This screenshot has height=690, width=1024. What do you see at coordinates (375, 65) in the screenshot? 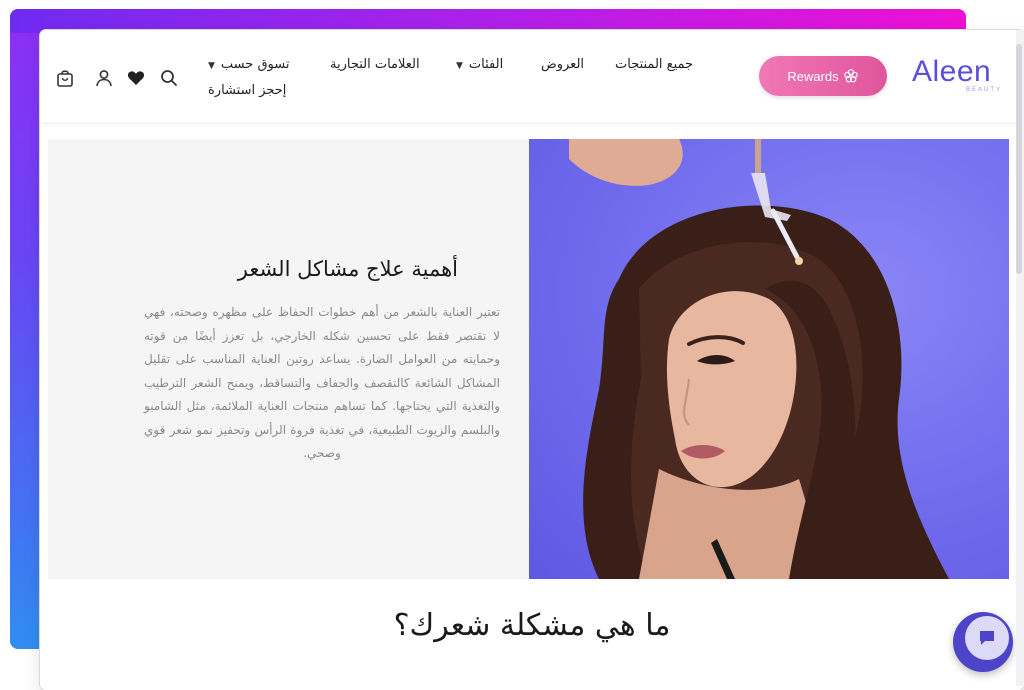
I see `nav-brands: العلامات التجارية` at bounding box center [375, 65].